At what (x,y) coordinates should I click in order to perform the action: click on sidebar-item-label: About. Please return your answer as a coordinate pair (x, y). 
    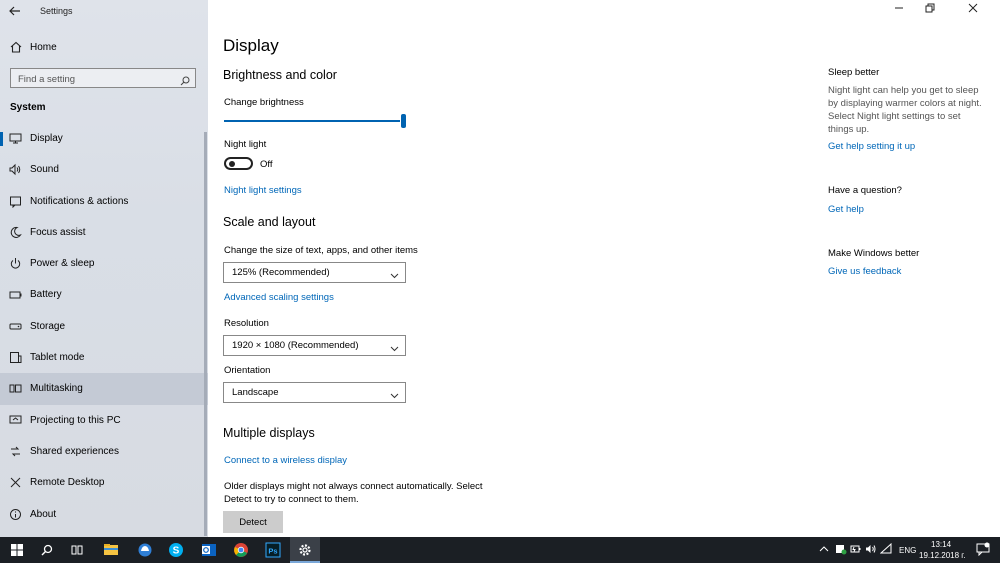
    Looking at the image, I should click on (43, 514).